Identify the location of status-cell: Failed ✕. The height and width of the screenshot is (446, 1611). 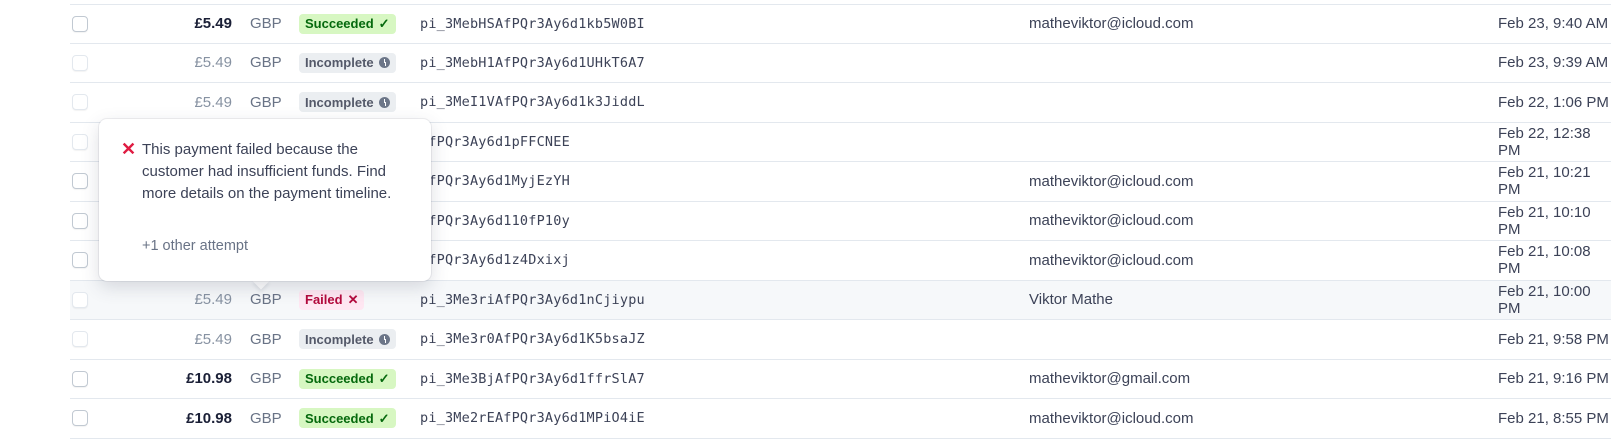
(332, 300).